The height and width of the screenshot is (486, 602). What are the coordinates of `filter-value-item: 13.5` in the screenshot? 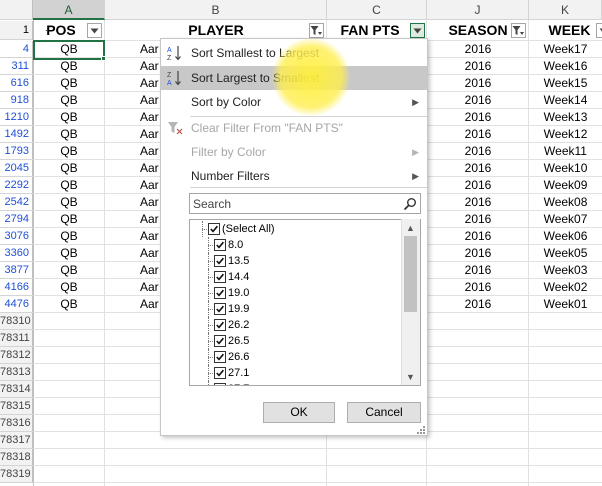 It's located at (295, 261).